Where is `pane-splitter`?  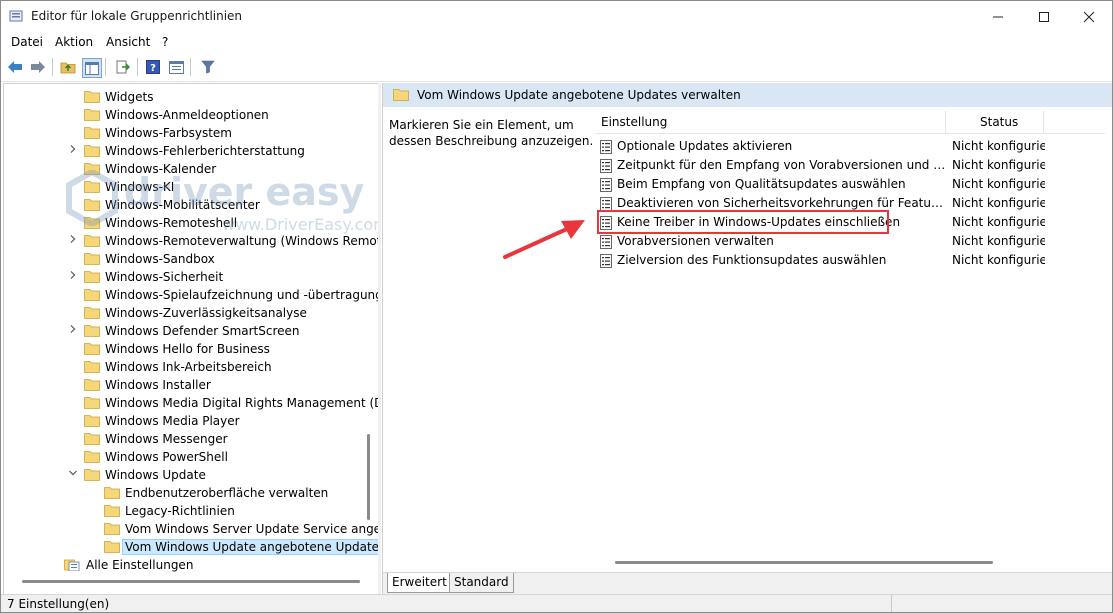 pane-splitter is located at coordinates (379, 338).